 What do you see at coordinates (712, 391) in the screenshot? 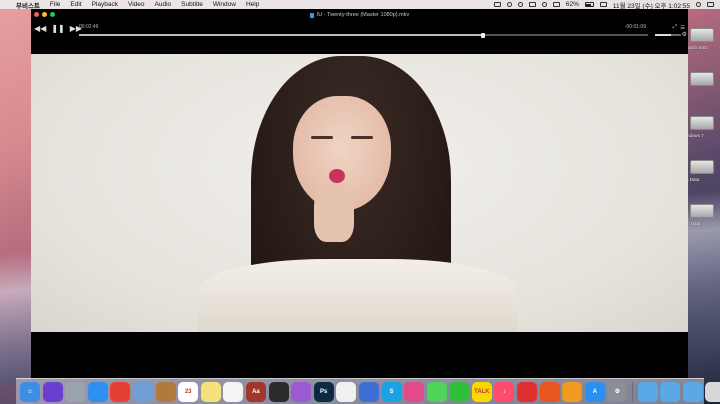
I see `dock-trash-icon` at bounding box center [712, 391].